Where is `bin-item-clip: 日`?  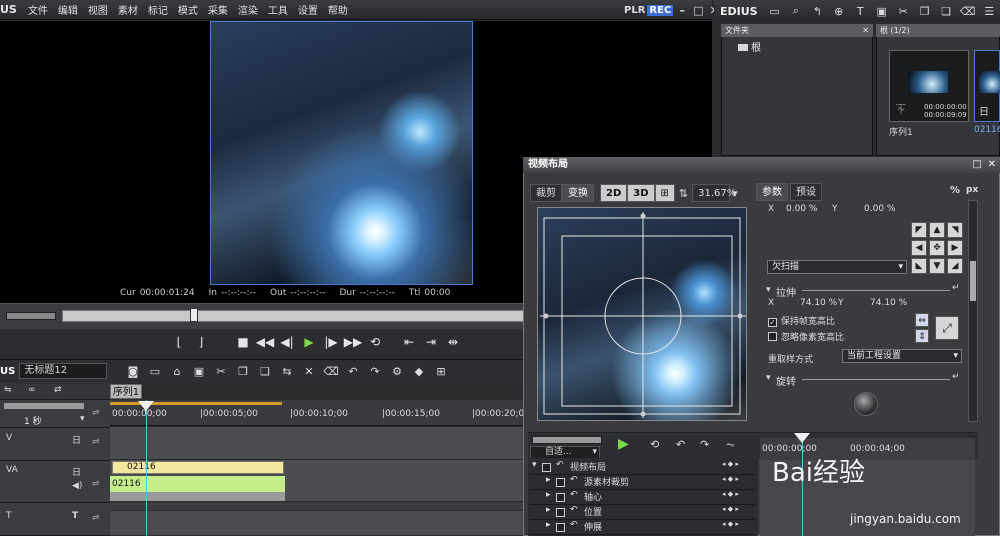
bin-item-clip: 日 is located at coordinates (987, 86).